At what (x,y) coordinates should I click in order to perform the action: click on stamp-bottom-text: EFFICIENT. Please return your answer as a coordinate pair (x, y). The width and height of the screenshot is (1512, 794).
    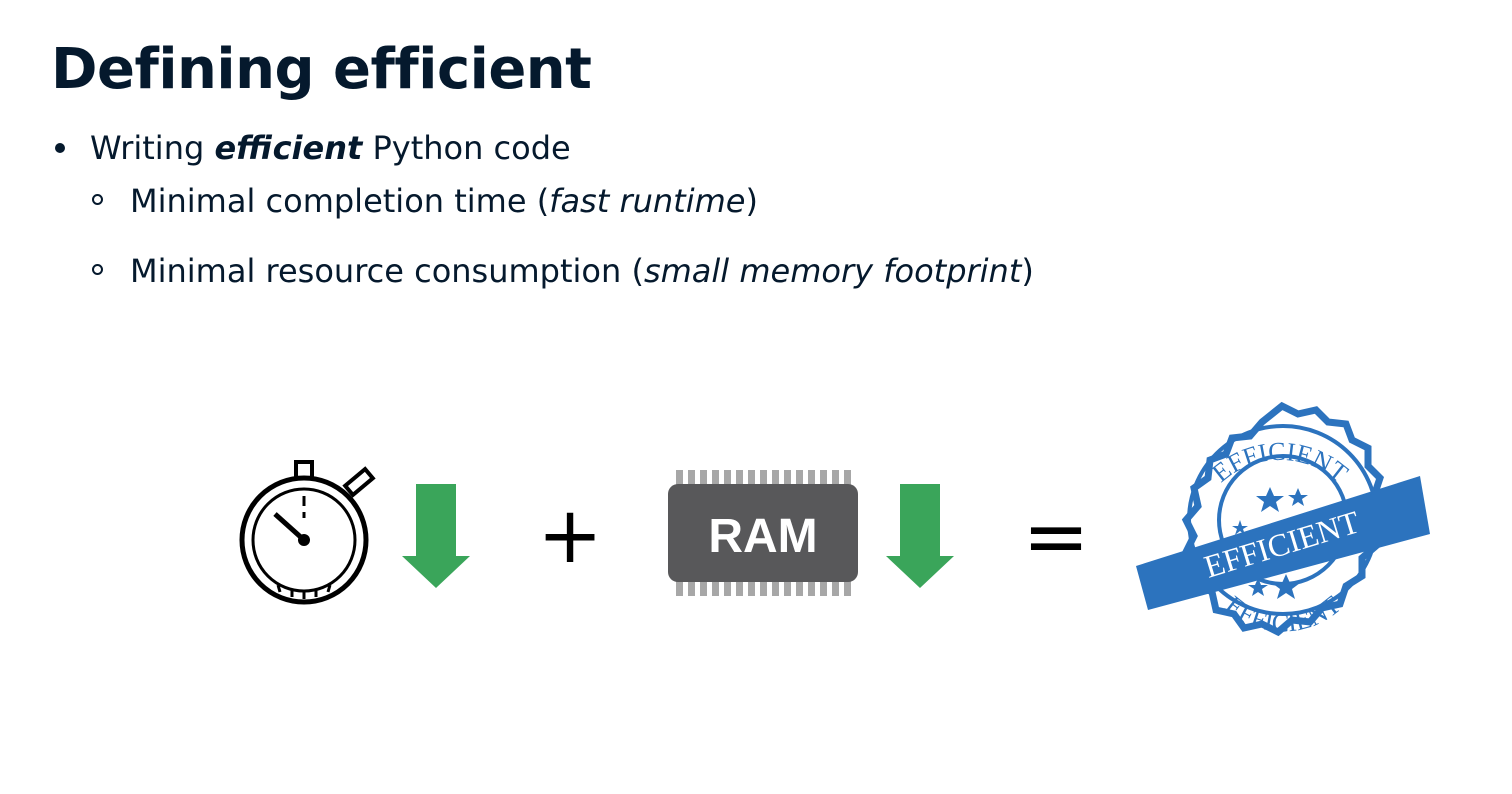
    Looking at the image, I should click on (1283, 614).